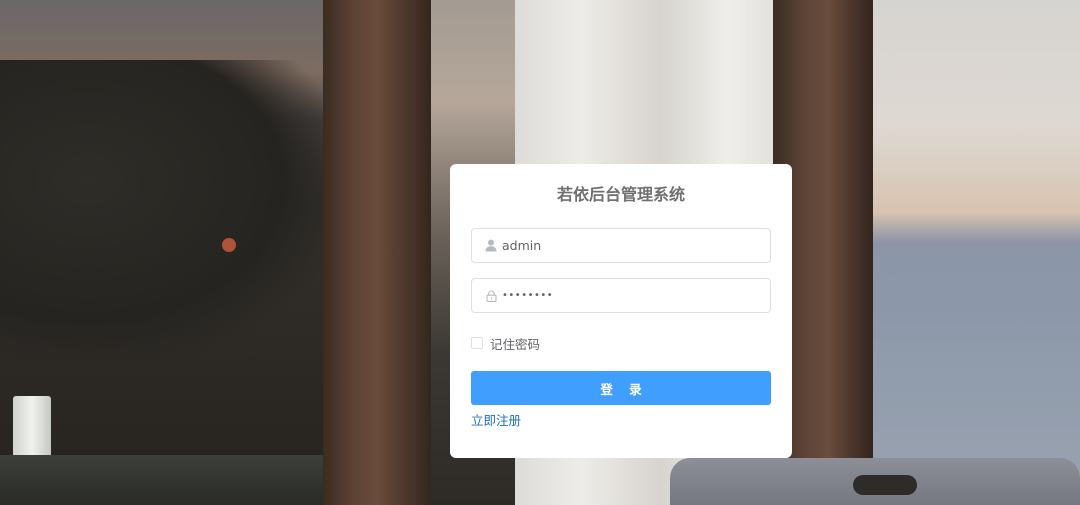 The image size is (1080, 505). Describe the element at coordinates (229, 245) in the screenshot. I see `bg-light` at that location.